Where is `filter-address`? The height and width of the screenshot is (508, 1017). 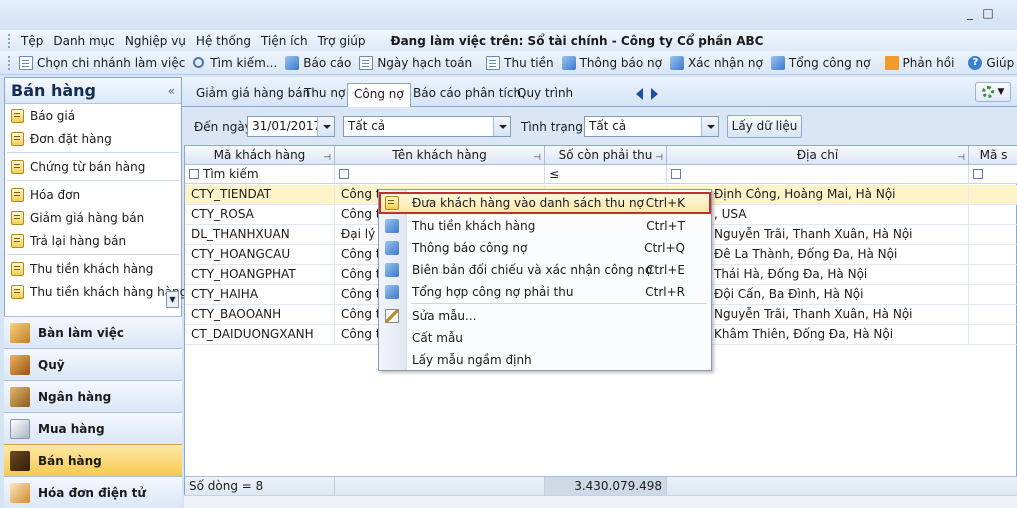 filter-address is located at coordinates (818, 174).